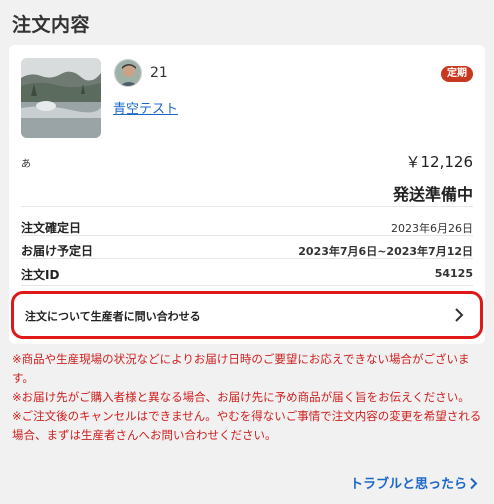 The image size is (494, 504). Describe the element at coordinates (457, 74) in the screenshot. I see `subscription-badge: 定期` at that location.